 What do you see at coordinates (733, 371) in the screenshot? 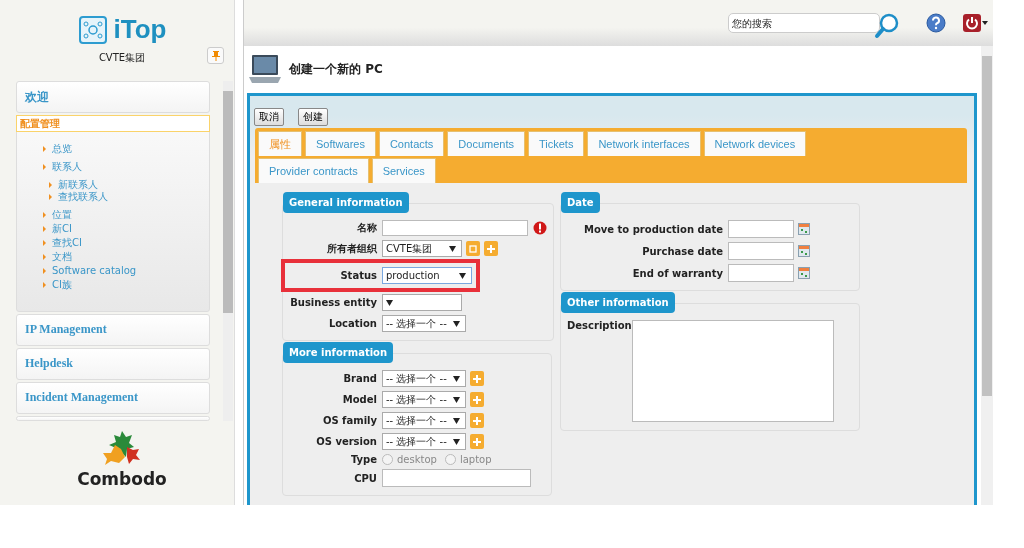
I see `description-field` at bounding box center [733, 371].